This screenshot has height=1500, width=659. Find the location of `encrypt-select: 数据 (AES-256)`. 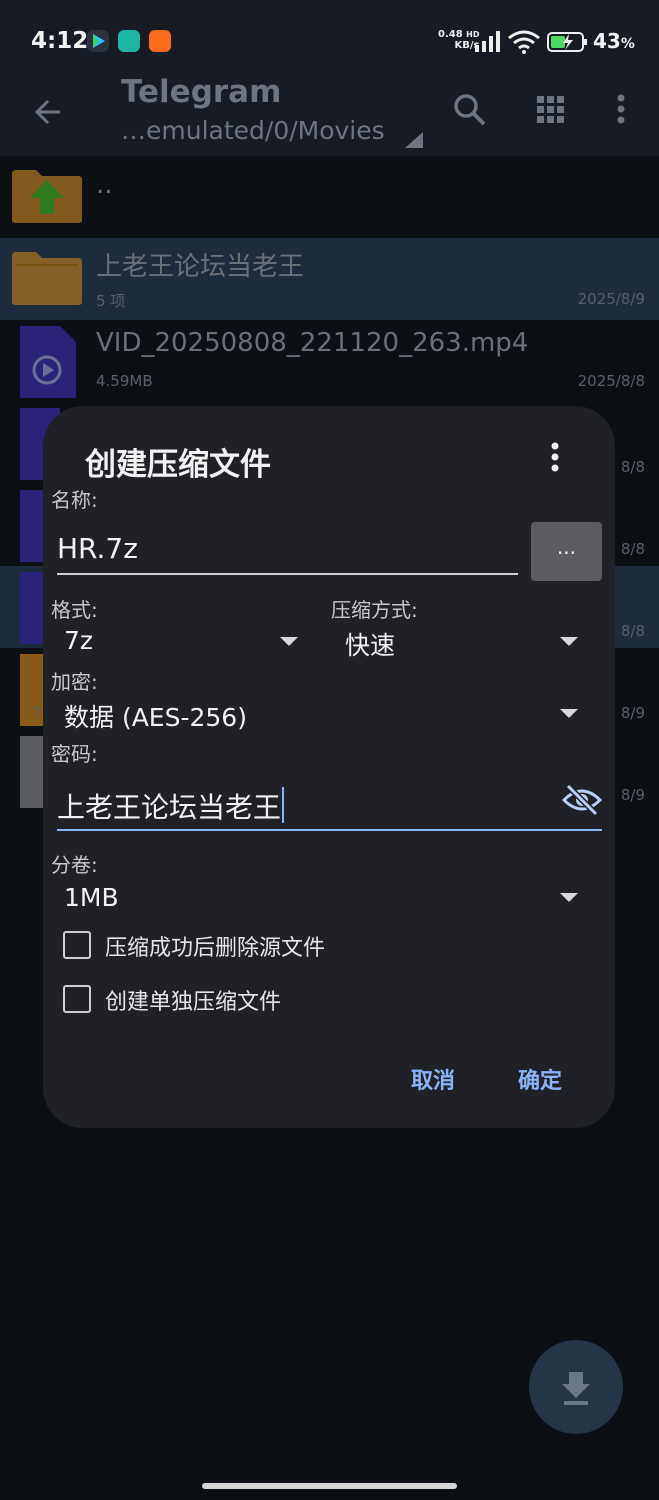

encrypt-select: 数据 (AES-256) is located at coordinates (155, 716).